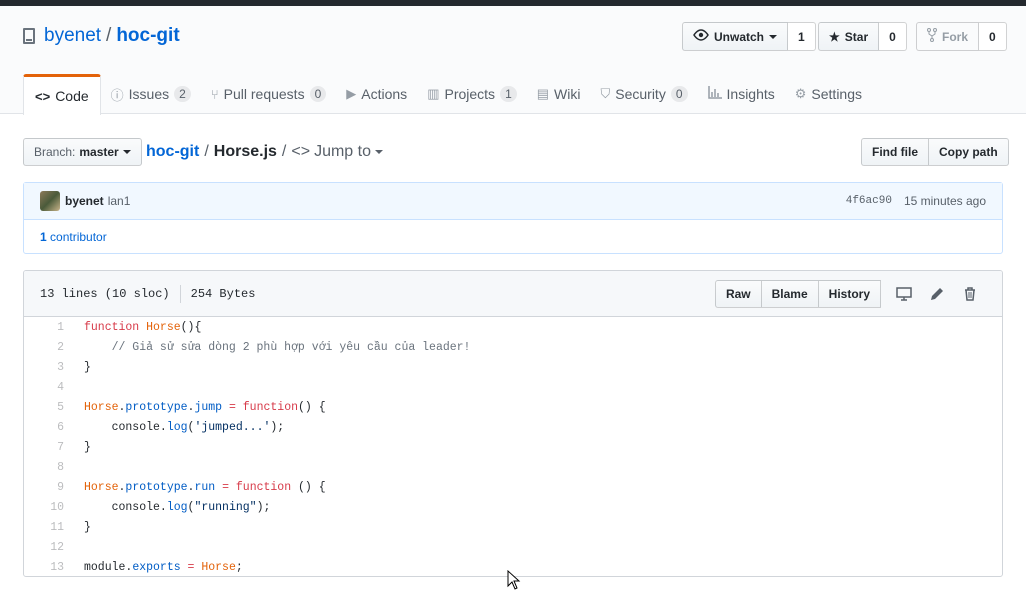 The width and height of the screenshot is (1026, 615). What do you see at coordinates (44, 367) in the screenshot?
I see `line-number: 3` at bounding box center [44, 367].